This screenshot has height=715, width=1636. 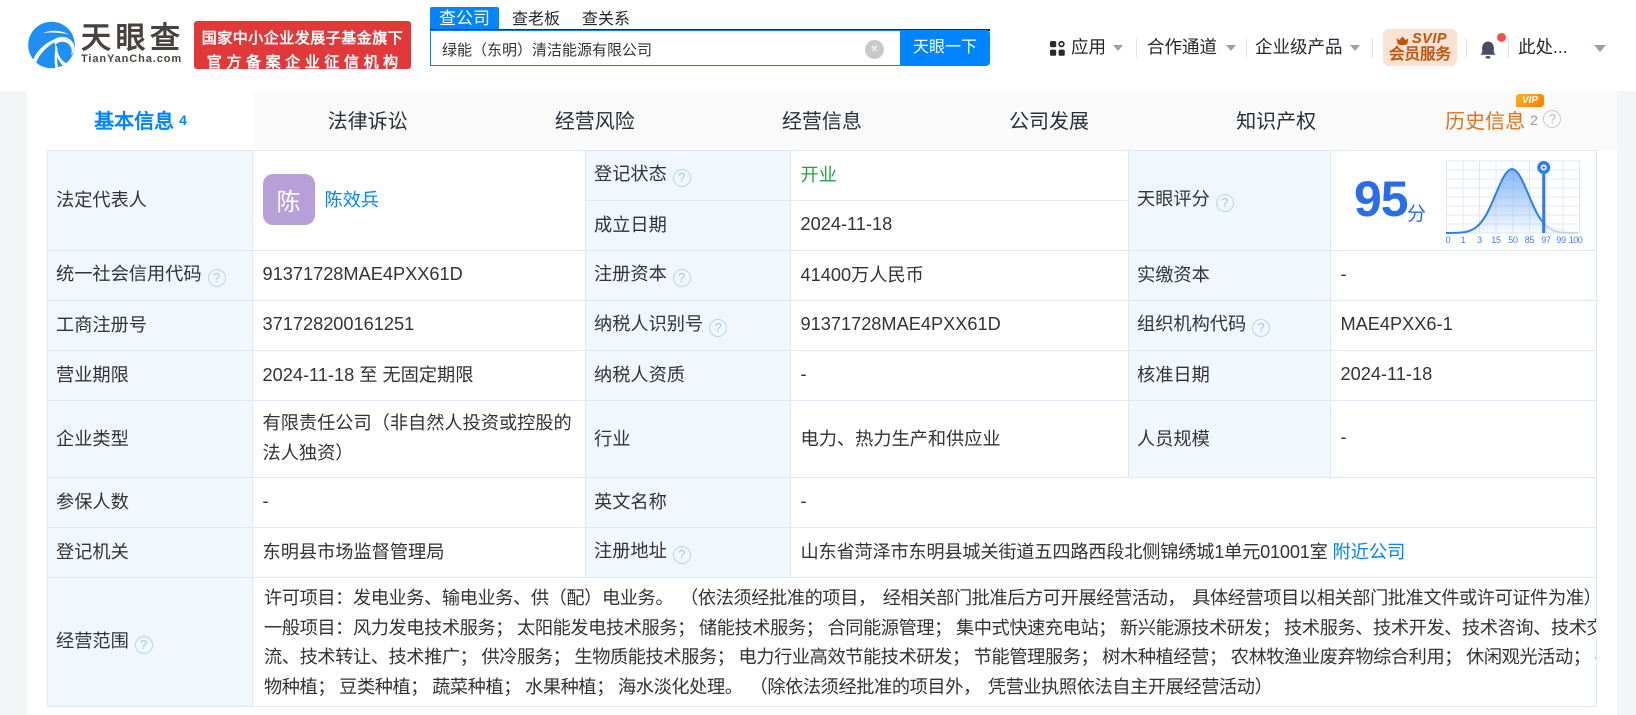 What do you see at coordinates (1479, 240) in the screenshot?
I see `svg-text: 3` at bounding box center [1479, 240].